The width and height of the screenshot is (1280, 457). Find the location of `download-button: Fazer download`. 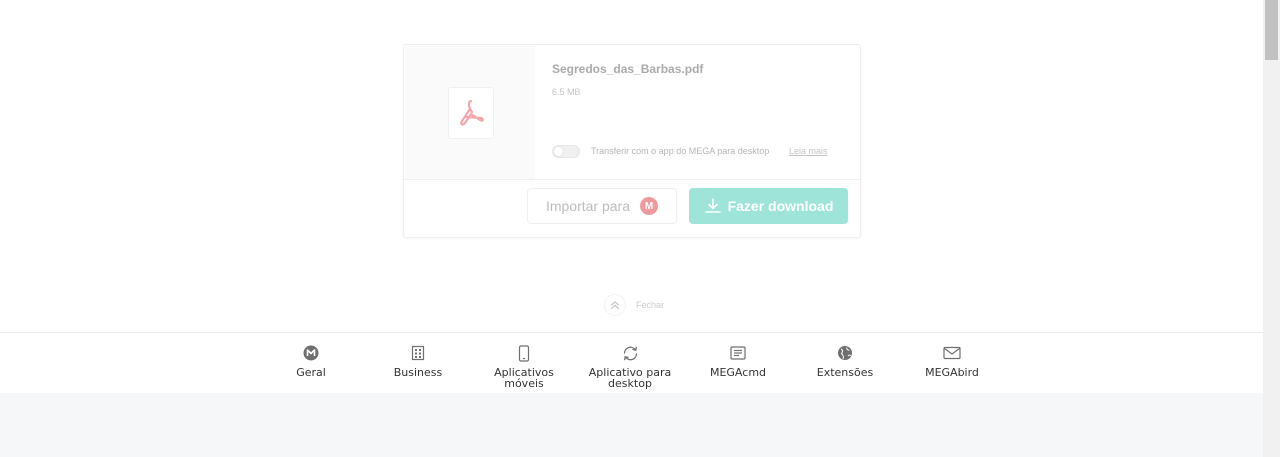

download-button: Fazer download is located at coordinates (768, 206).